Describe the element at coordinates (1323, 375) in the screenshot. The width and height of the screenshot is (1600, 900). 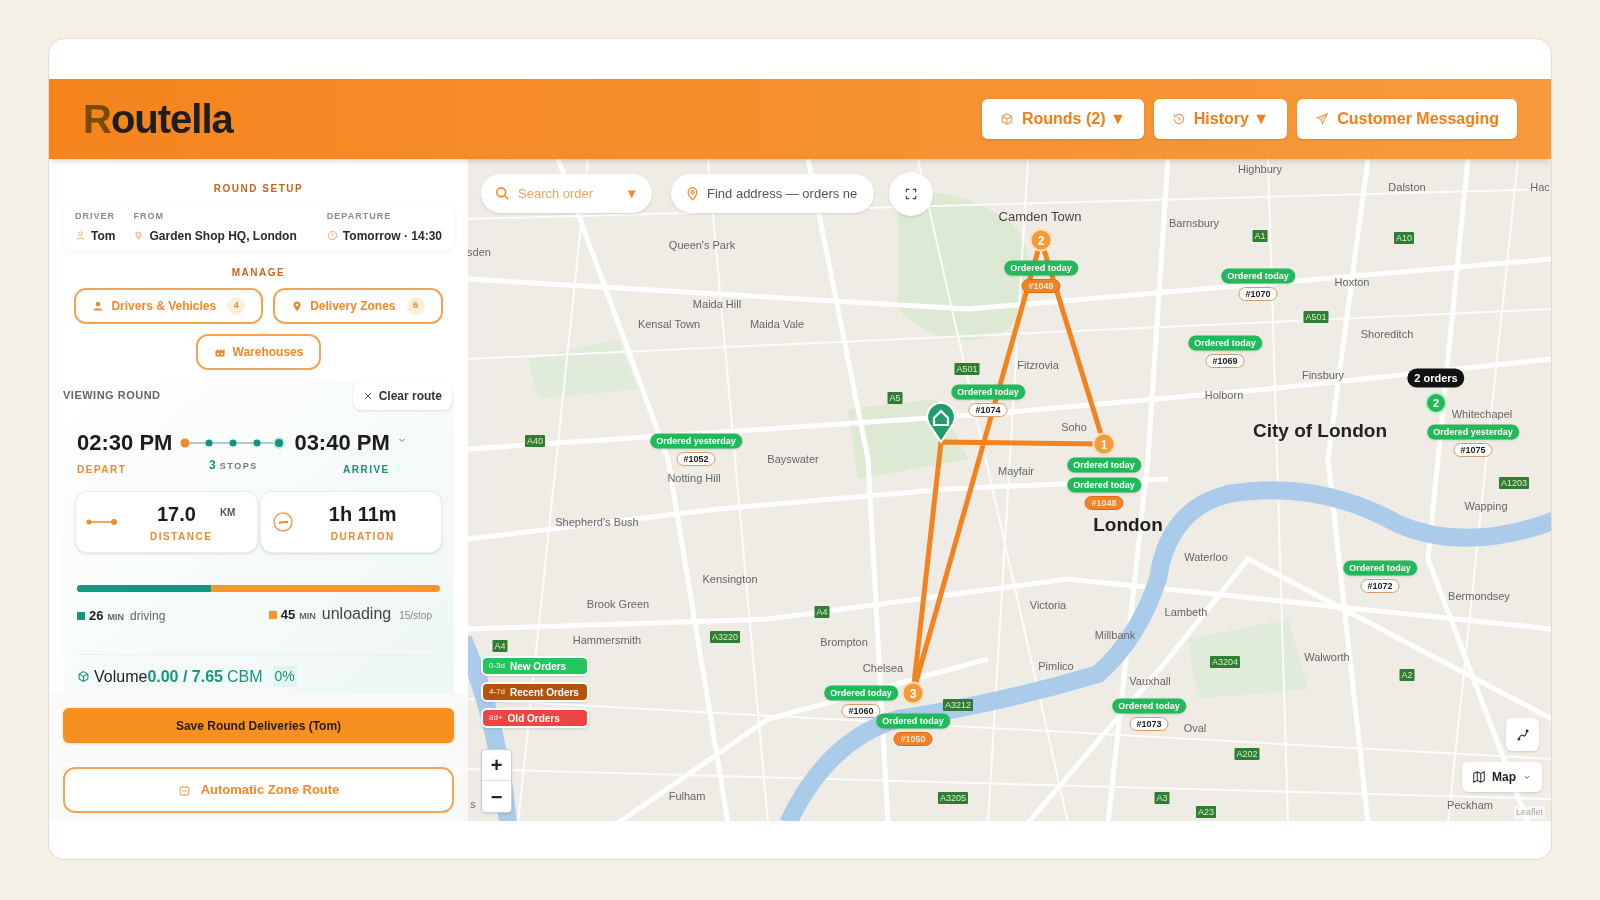
I see `place-label: Finsbury` at that location.